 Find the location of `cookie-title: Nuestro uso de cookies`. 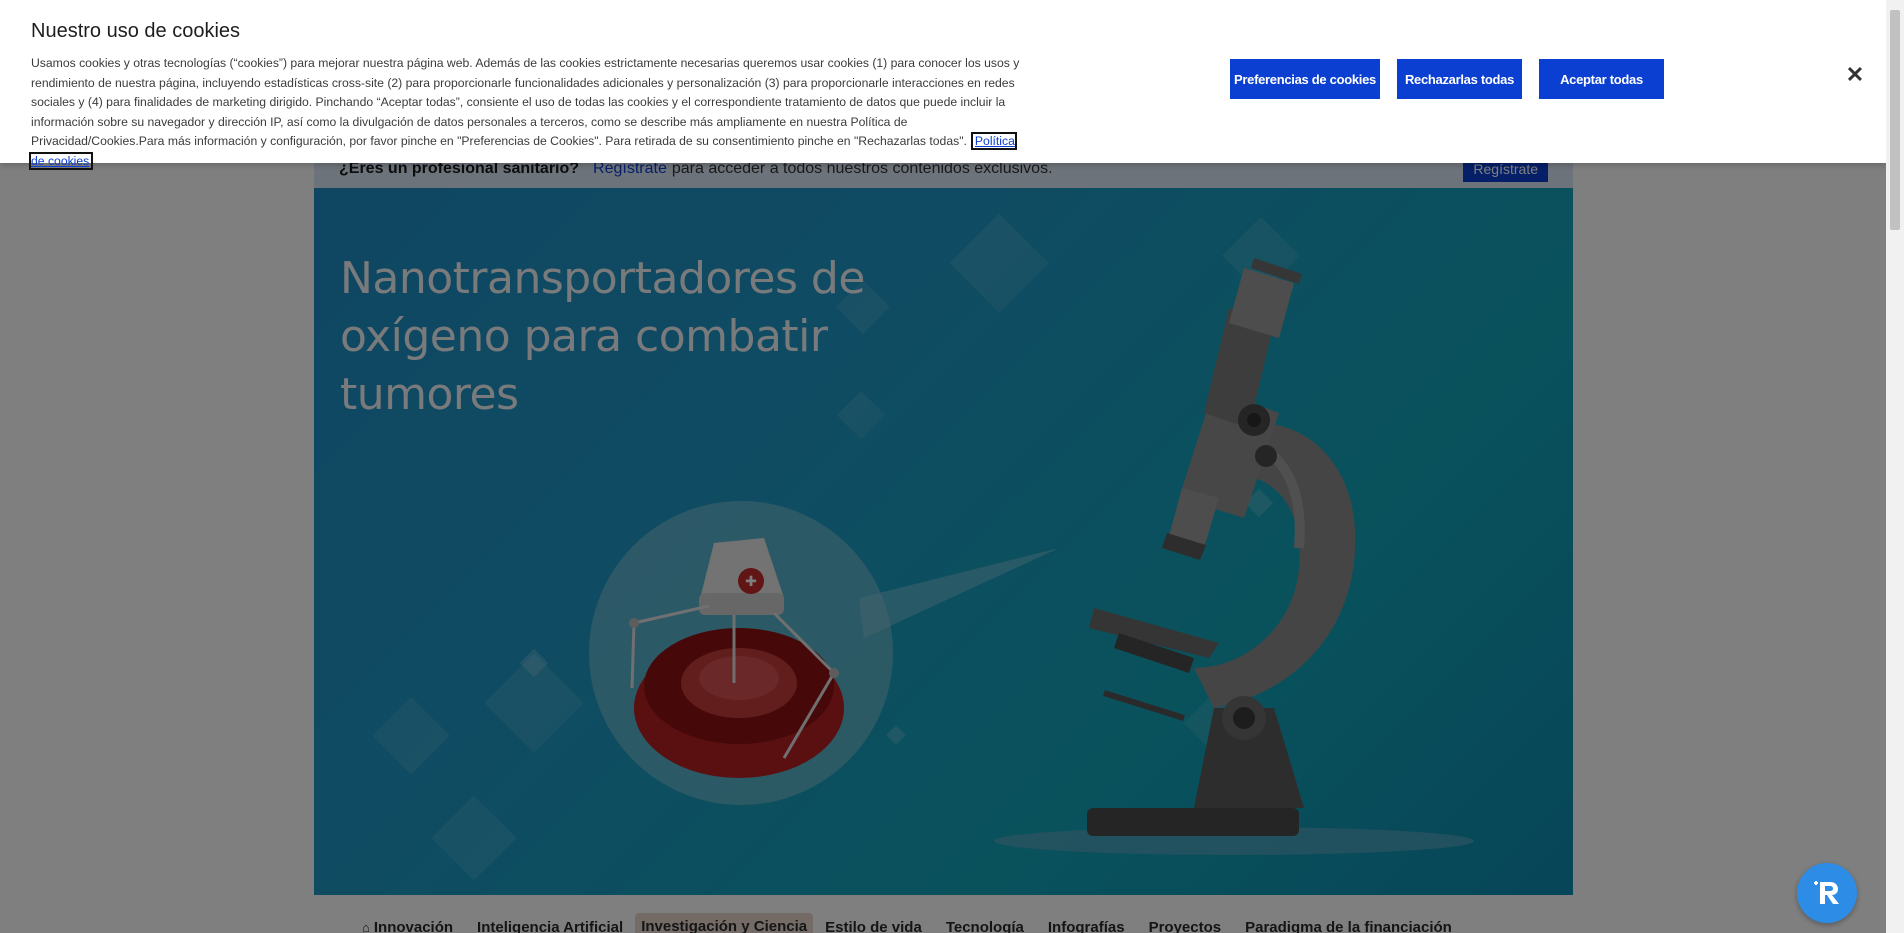

cookie-title: Nuestro uso de cookies is located at coordinates (136, 31).